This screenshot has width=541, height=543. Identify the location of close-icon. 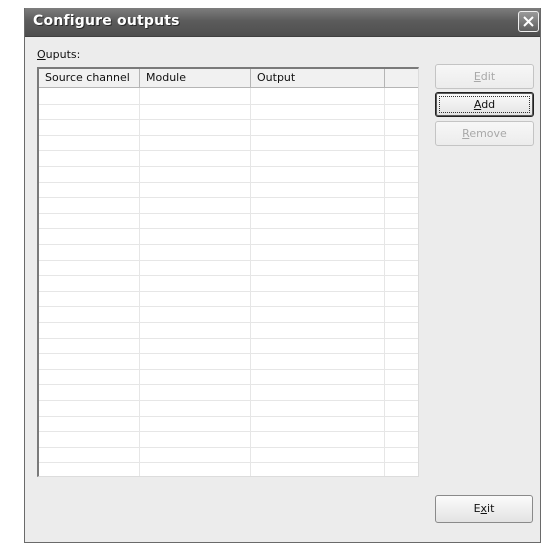
(528, 21).